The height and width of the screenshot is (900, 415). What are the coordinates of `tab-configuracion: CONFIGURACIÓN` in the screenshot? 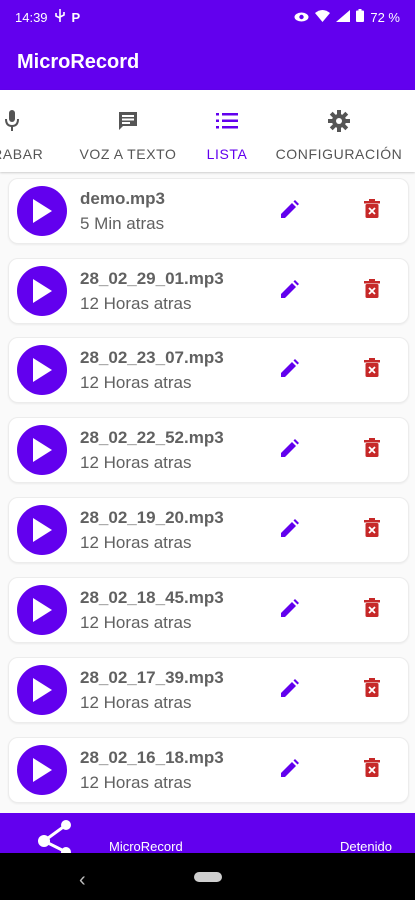 It's located at (339, 131).